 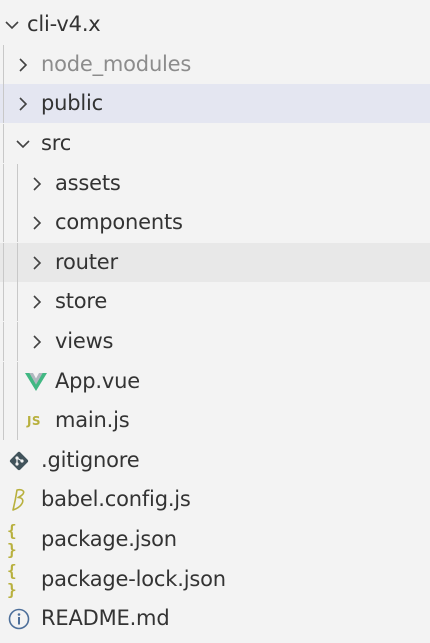 What do you see at coordinates (19, 460) in the screenshot?
I see `git-icon` at bounding box center [19, 460].